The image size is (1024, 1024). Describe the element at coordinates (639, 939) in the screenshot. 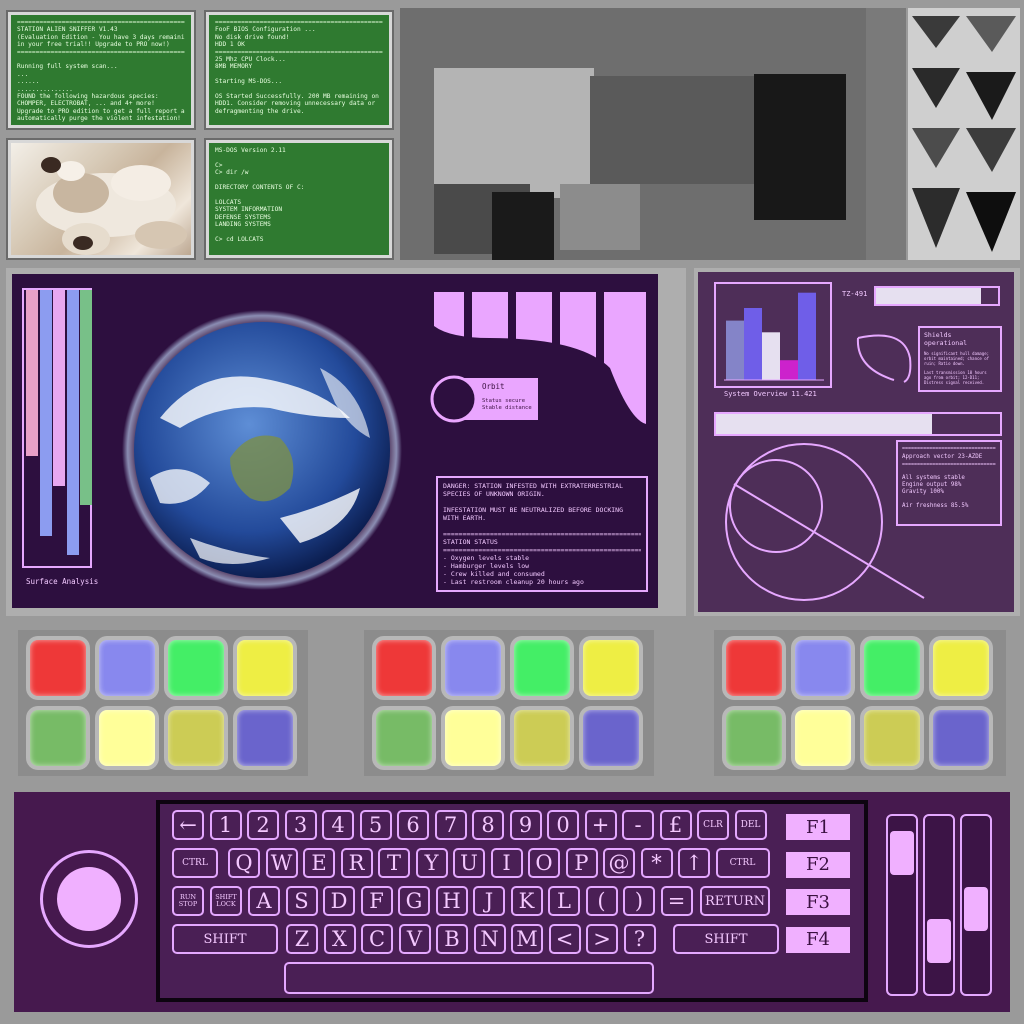

I see `key: ?` at that location.